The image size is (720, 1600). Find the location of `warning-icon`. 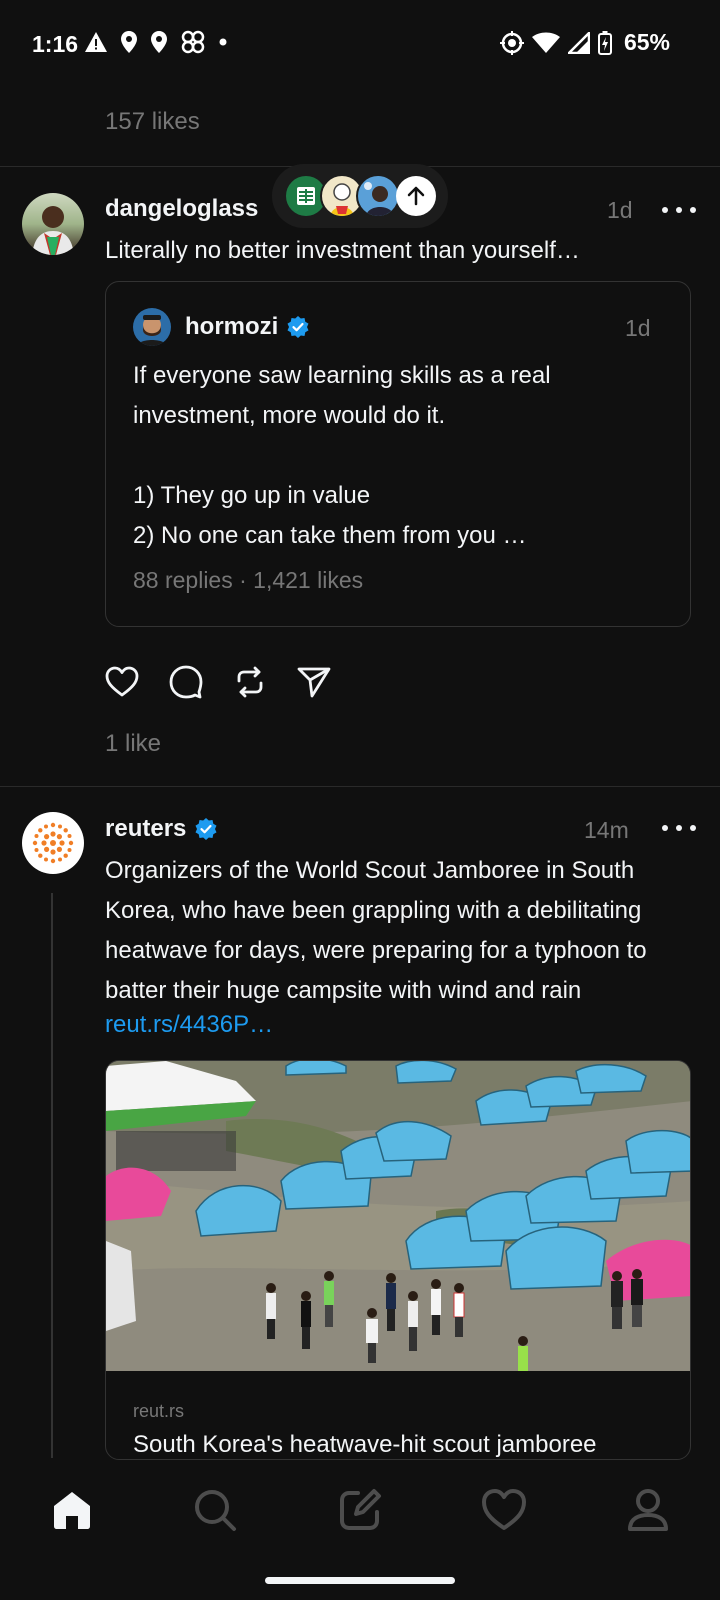

warning-icon is located at coordinates (96, 42).